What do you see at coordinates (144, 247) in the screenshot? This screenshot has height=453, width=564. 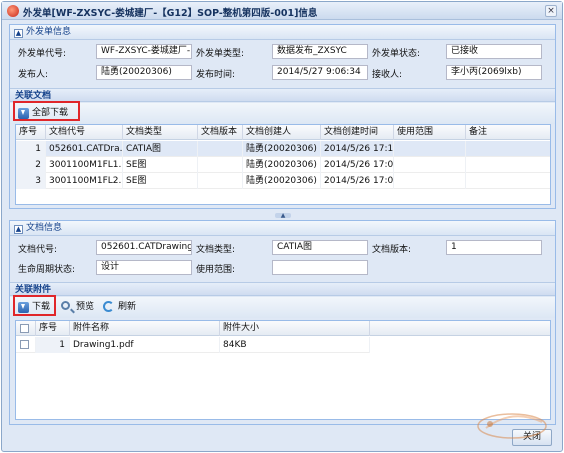 I see `doc-code-field: 052601.CATDrawing` at bounding box center [144, 247].